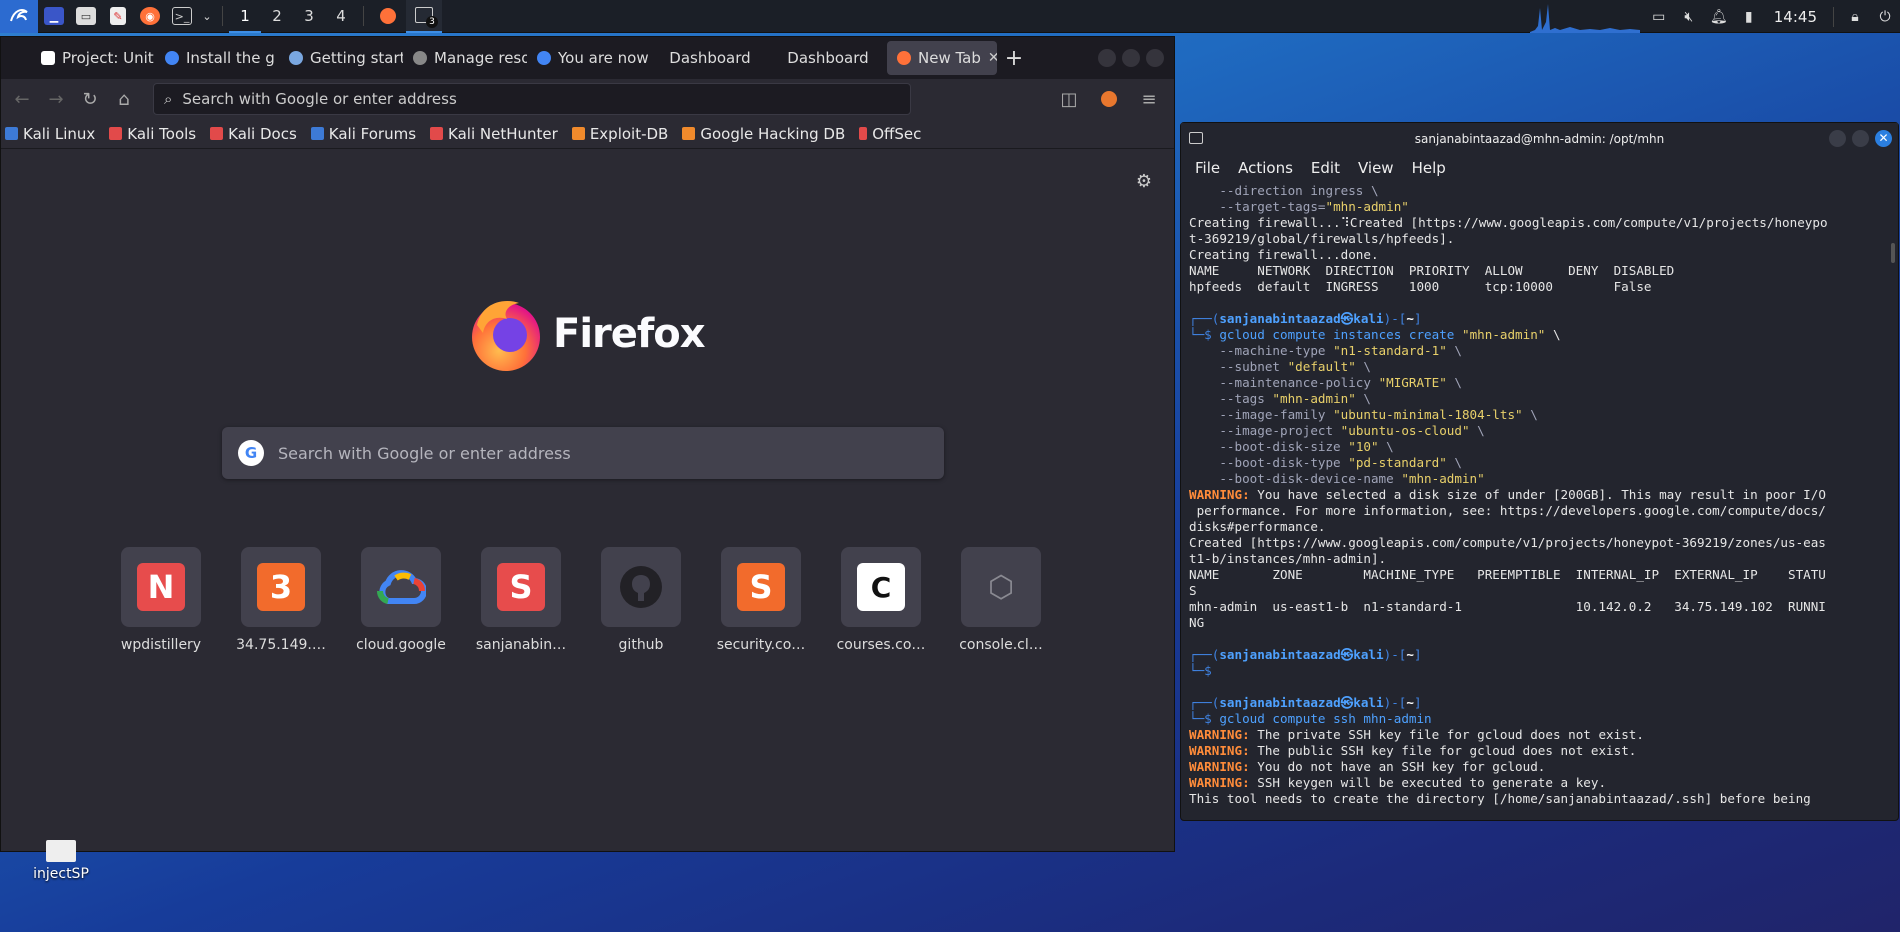 This screenshot has width=1900, height=932. Describe the element at coordinates (773, 133) in the screenshot. I see `bookmark-label: Google Hacking DB` at that location.